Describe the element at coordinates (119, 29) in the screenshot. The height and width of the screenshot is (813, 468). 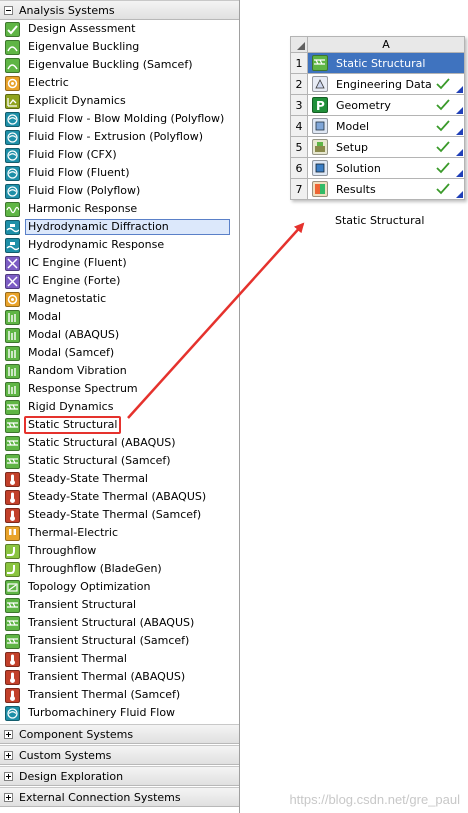
I see `toolbox-item-design-assessment: Design Assessment` at that location.